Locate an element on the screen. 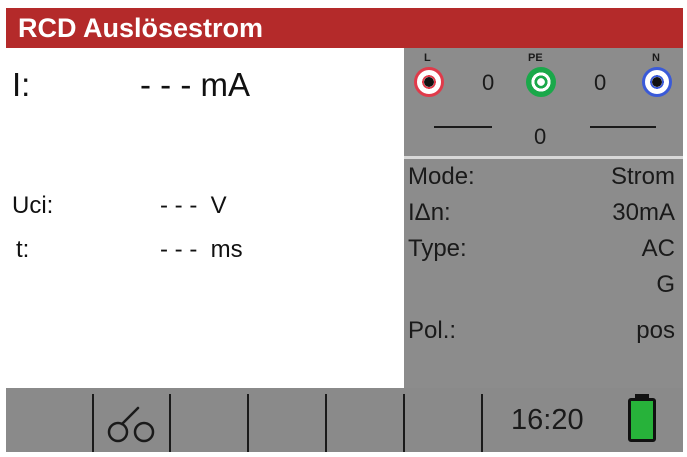 This screenshot has height=457, width=687. terminal-n-icon is located at coordinates (657, 82).